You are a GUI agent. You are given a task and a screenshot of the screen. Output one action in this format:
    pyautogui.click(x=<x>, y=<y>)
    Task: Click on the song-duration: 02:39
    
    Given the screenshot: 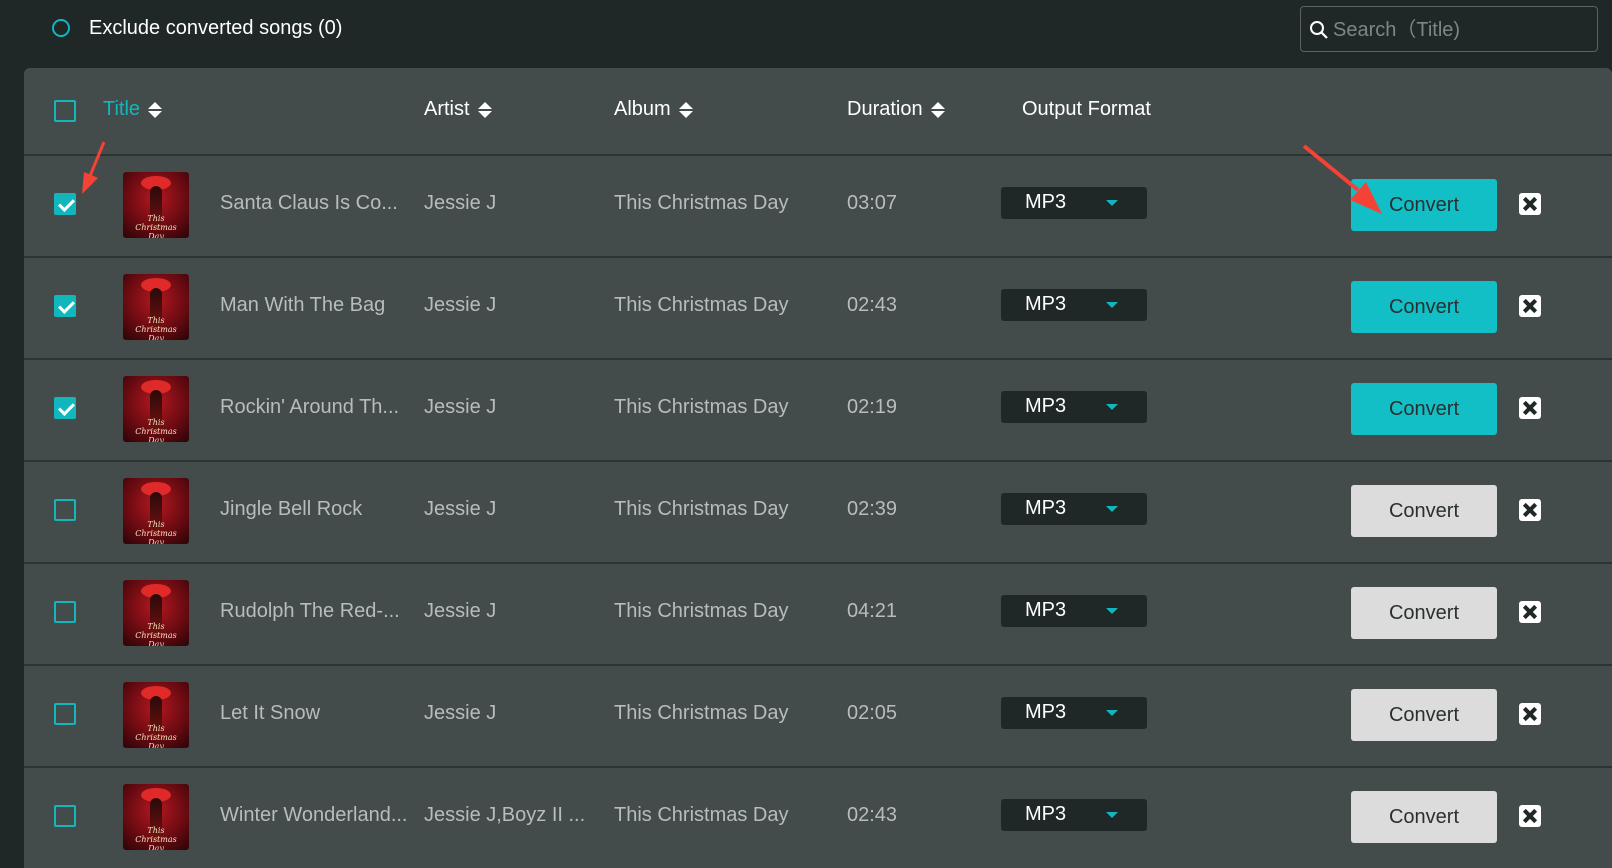 What is the action you would take?
    pyautogui.click(x=872, y=509)
    